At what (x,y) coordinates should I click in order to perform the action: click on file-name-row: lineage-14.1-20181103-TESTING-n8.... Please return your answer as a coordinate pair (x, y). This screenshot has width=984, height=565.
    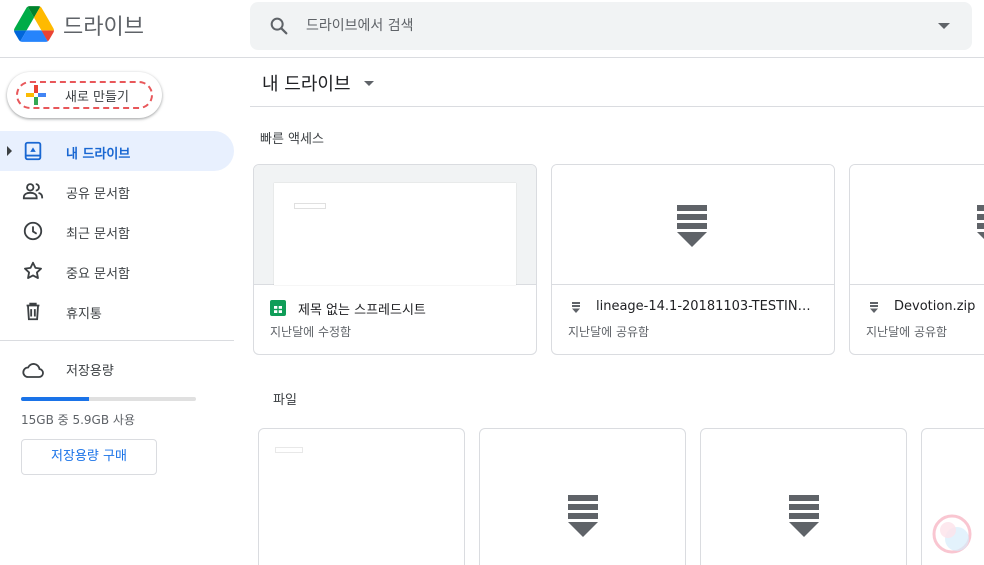
    Looking at the image, I should click on (696, 308).